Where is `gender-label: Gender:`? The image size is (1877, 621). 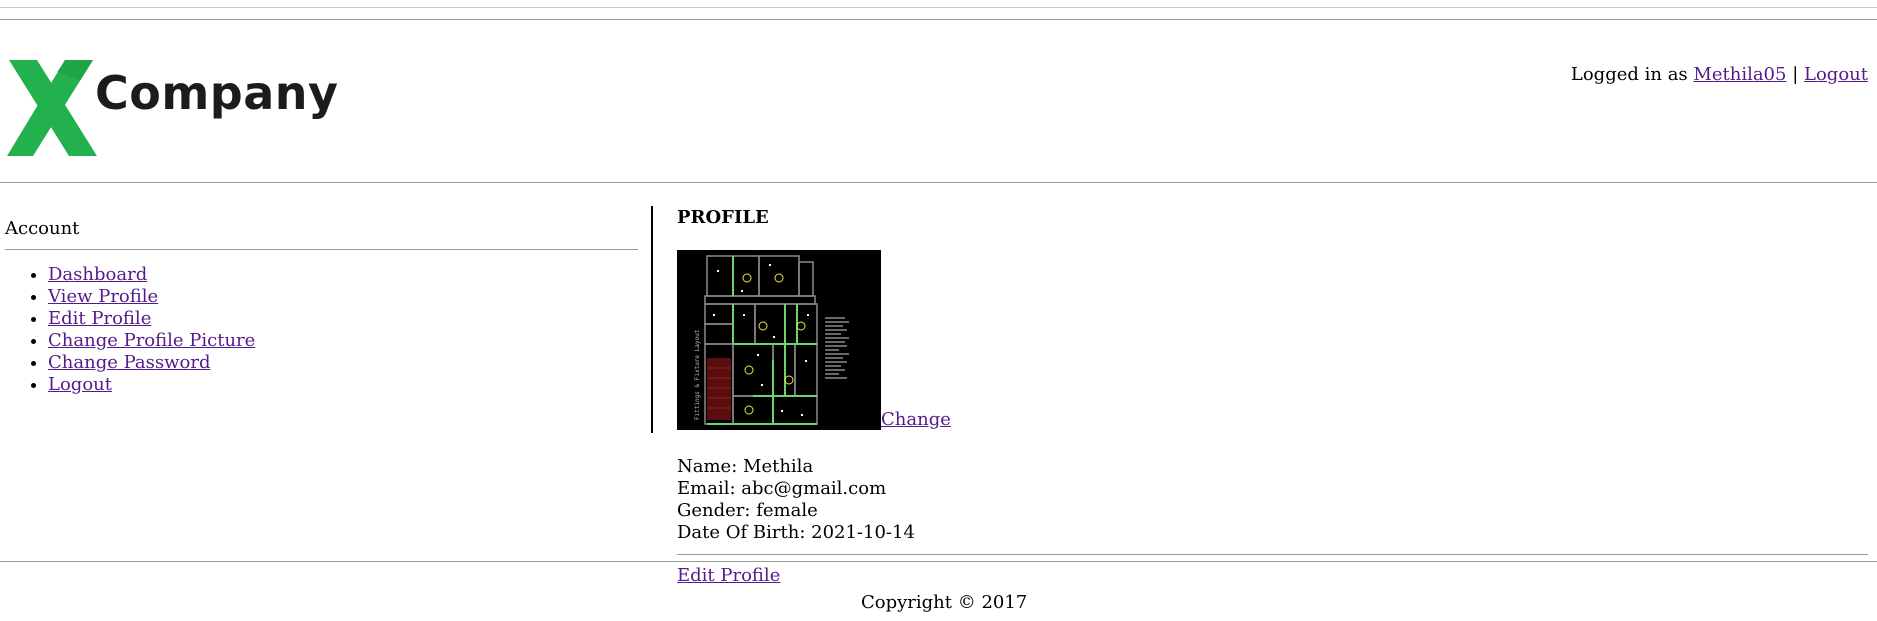
gender-label: Gender: is located at coordinates (714, 510).